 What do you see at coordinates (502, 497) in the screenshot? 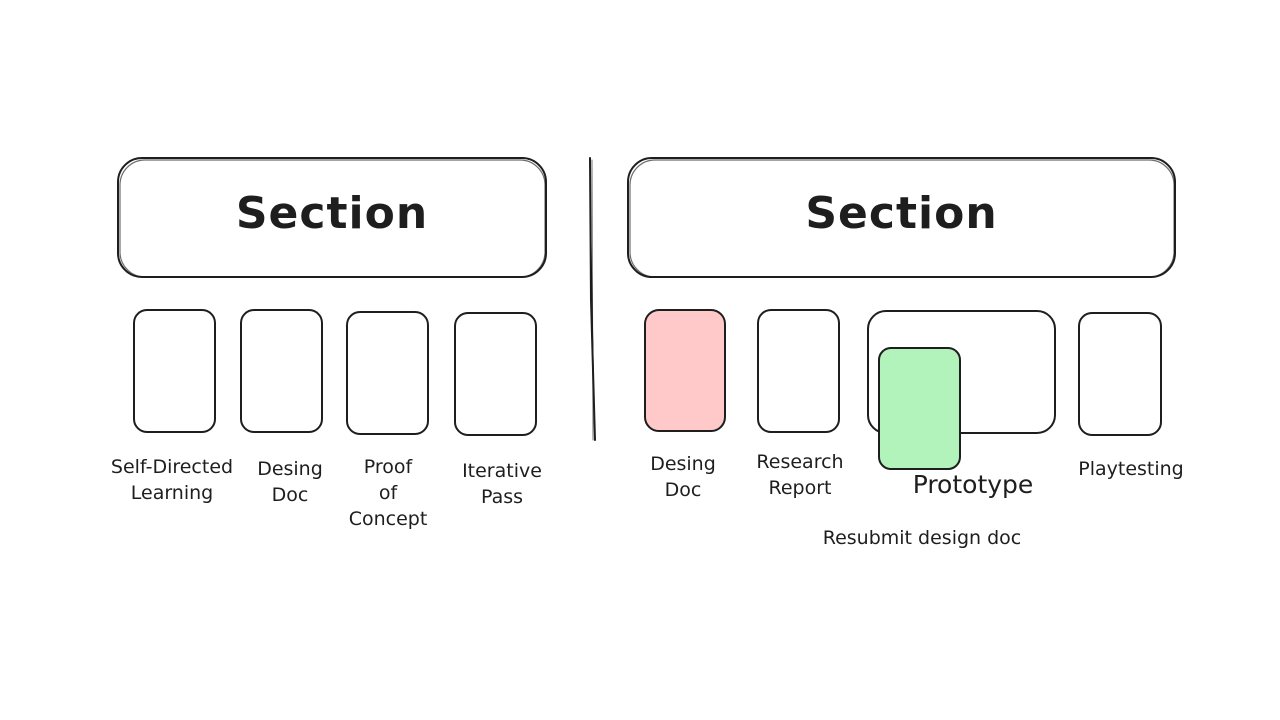
I see `label-line: Pass` at bounding box center [502, 497].